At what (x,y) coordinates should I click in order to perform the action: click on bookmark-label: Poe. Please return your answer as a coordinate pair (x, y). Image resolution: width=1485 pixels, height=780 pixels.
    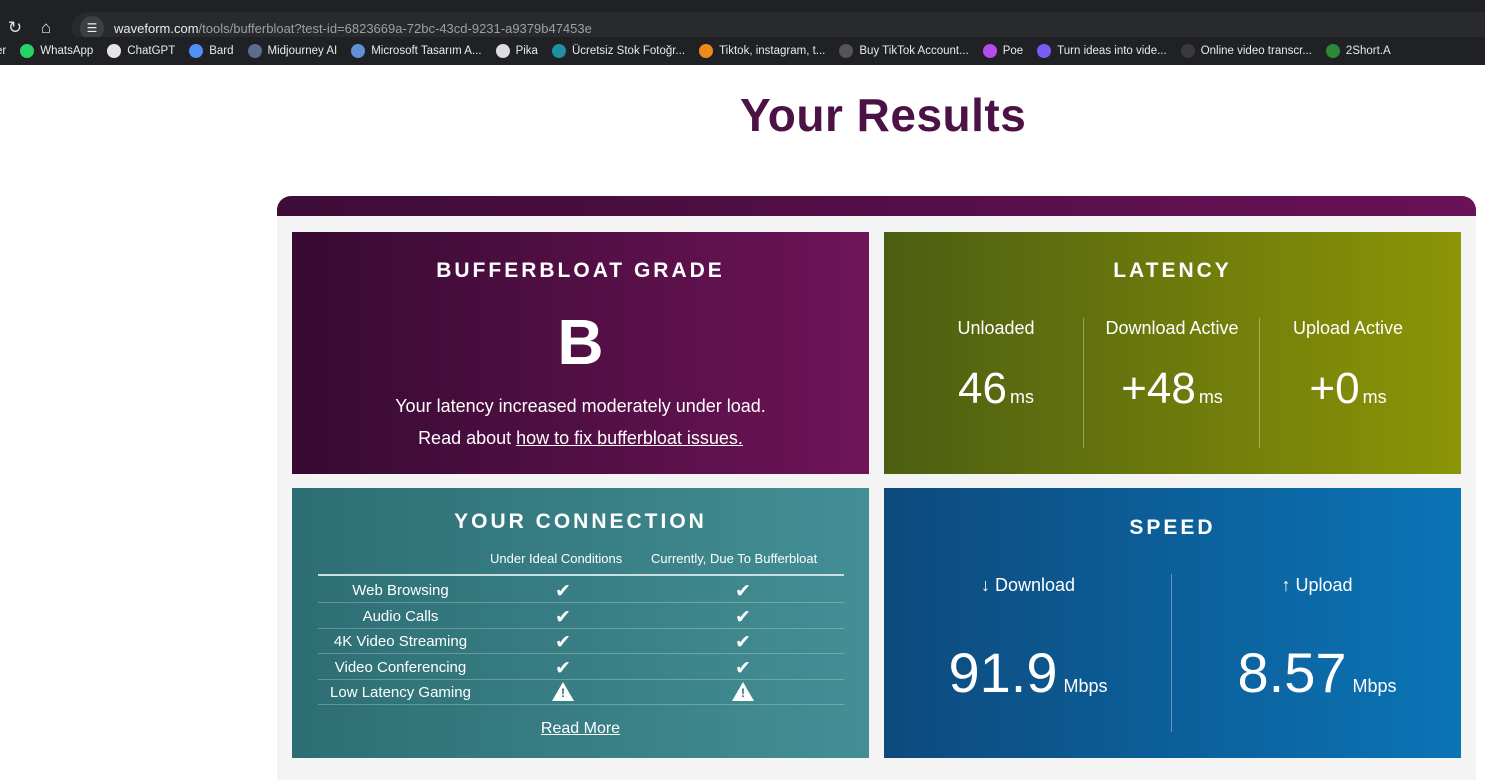
    Looking at the image, I should click on (1013, 51).